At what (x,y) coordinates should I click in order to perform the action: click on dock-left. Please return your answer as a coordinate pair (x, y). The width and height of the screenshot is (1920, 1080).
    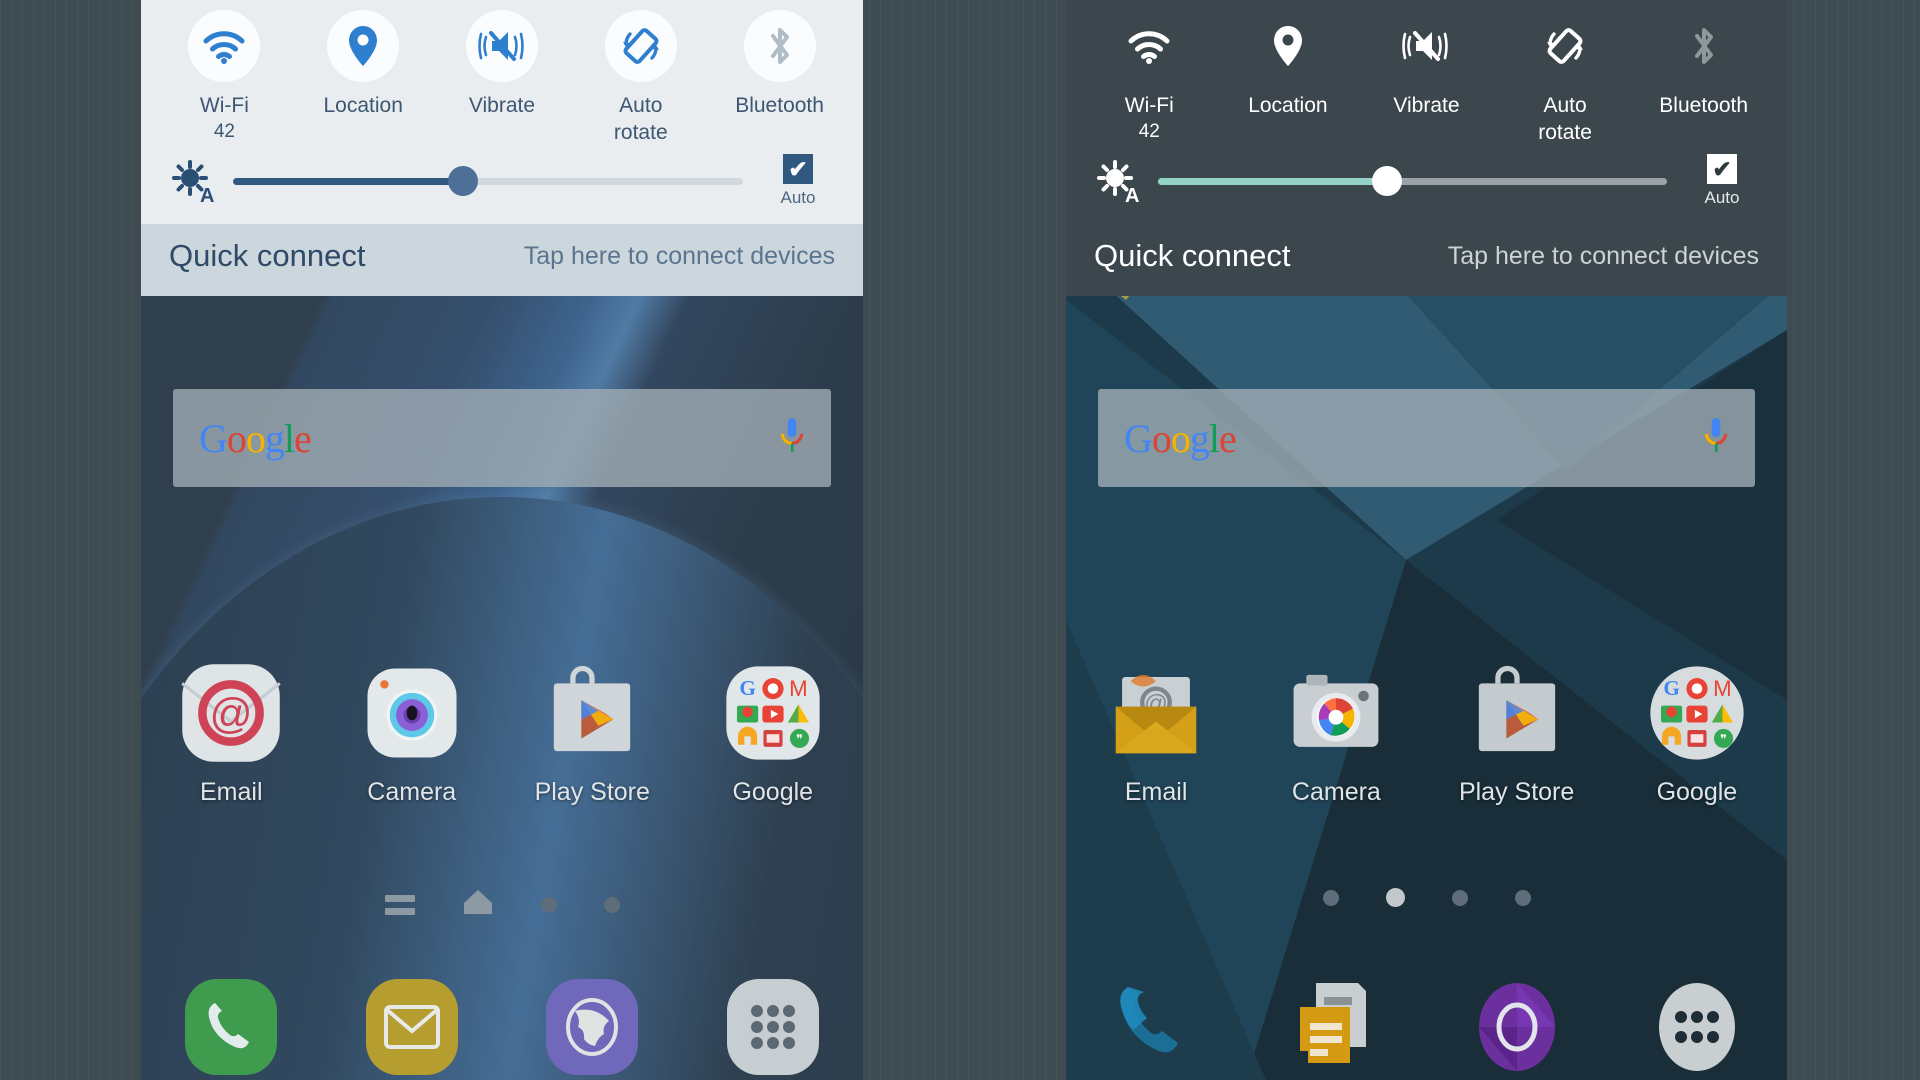
    Looking at the image, I should click on (502, 1027).